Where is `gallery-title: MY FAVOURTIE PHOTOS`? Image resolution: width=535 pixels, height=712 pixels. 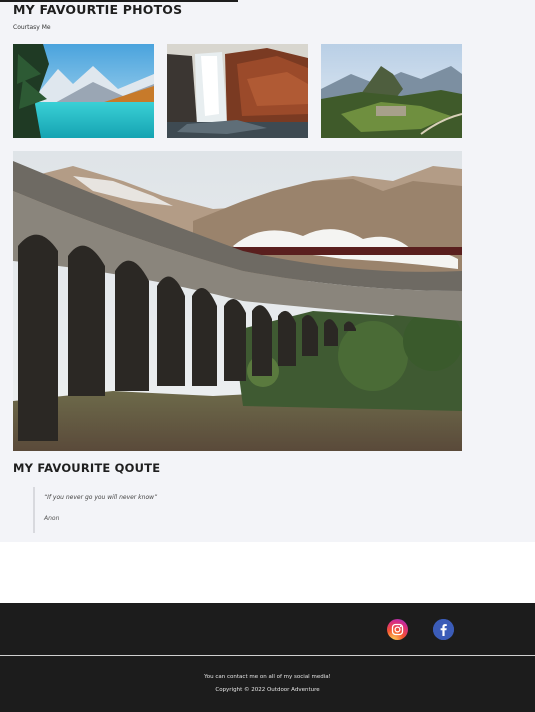 gallery-title: MY FAVOURTIE PHOTOS is located at coordinates (98, 9).